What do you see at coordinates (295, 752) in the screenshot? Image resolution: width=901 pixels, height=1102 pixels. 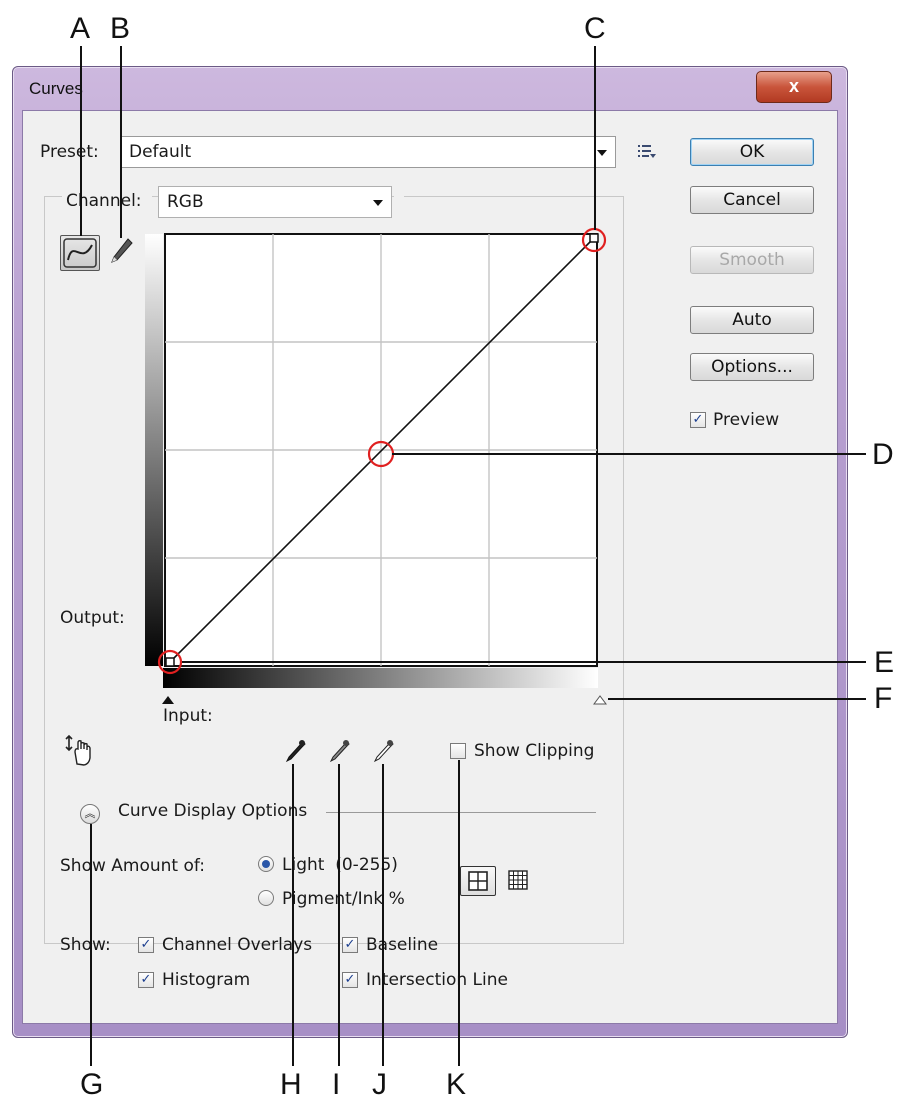 I see `black-point-eyedropper-icon` at bounding box center [295, 752].